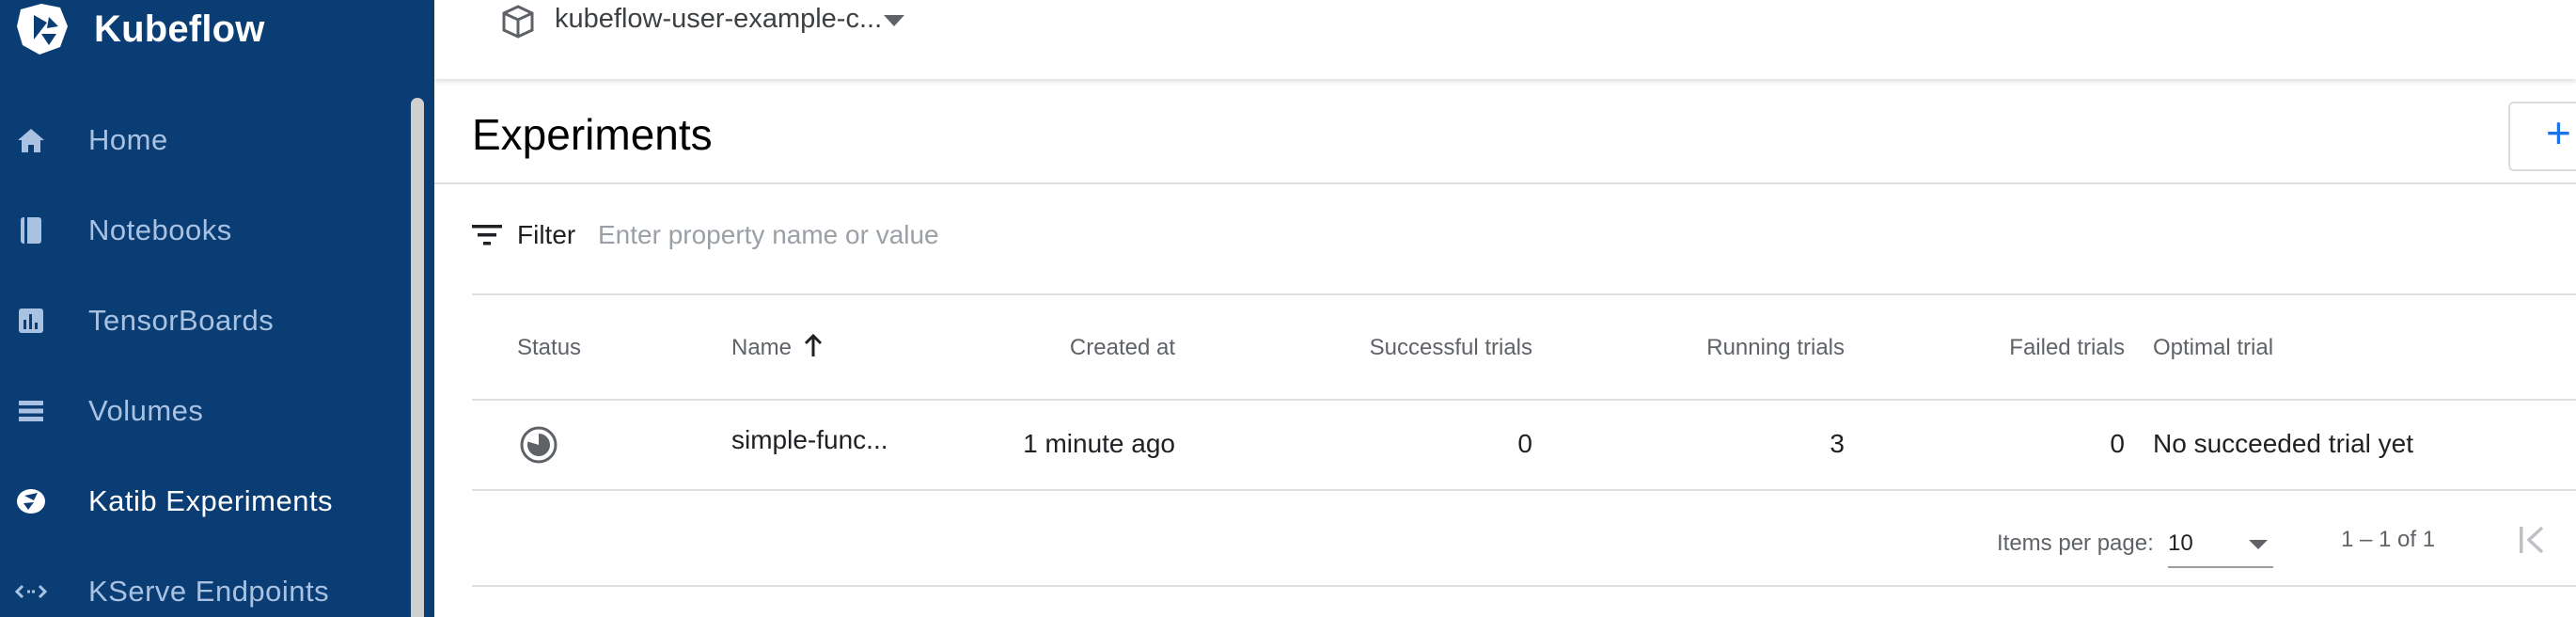 The width and height of the screenshot is (2576, 617). What do you see at coordinates (31, 230) in the screenshot?
I see `notebook-icon` at bounding box center [31, 230].